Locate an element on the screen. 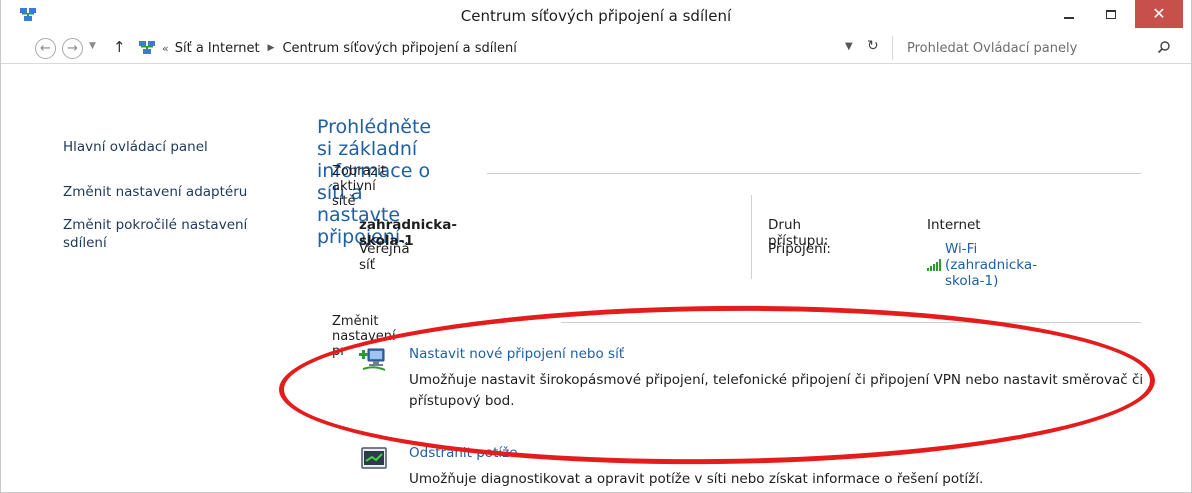 This screenshot has width=1192, height=493. network-center-icon is located at coordinates (147, 47).